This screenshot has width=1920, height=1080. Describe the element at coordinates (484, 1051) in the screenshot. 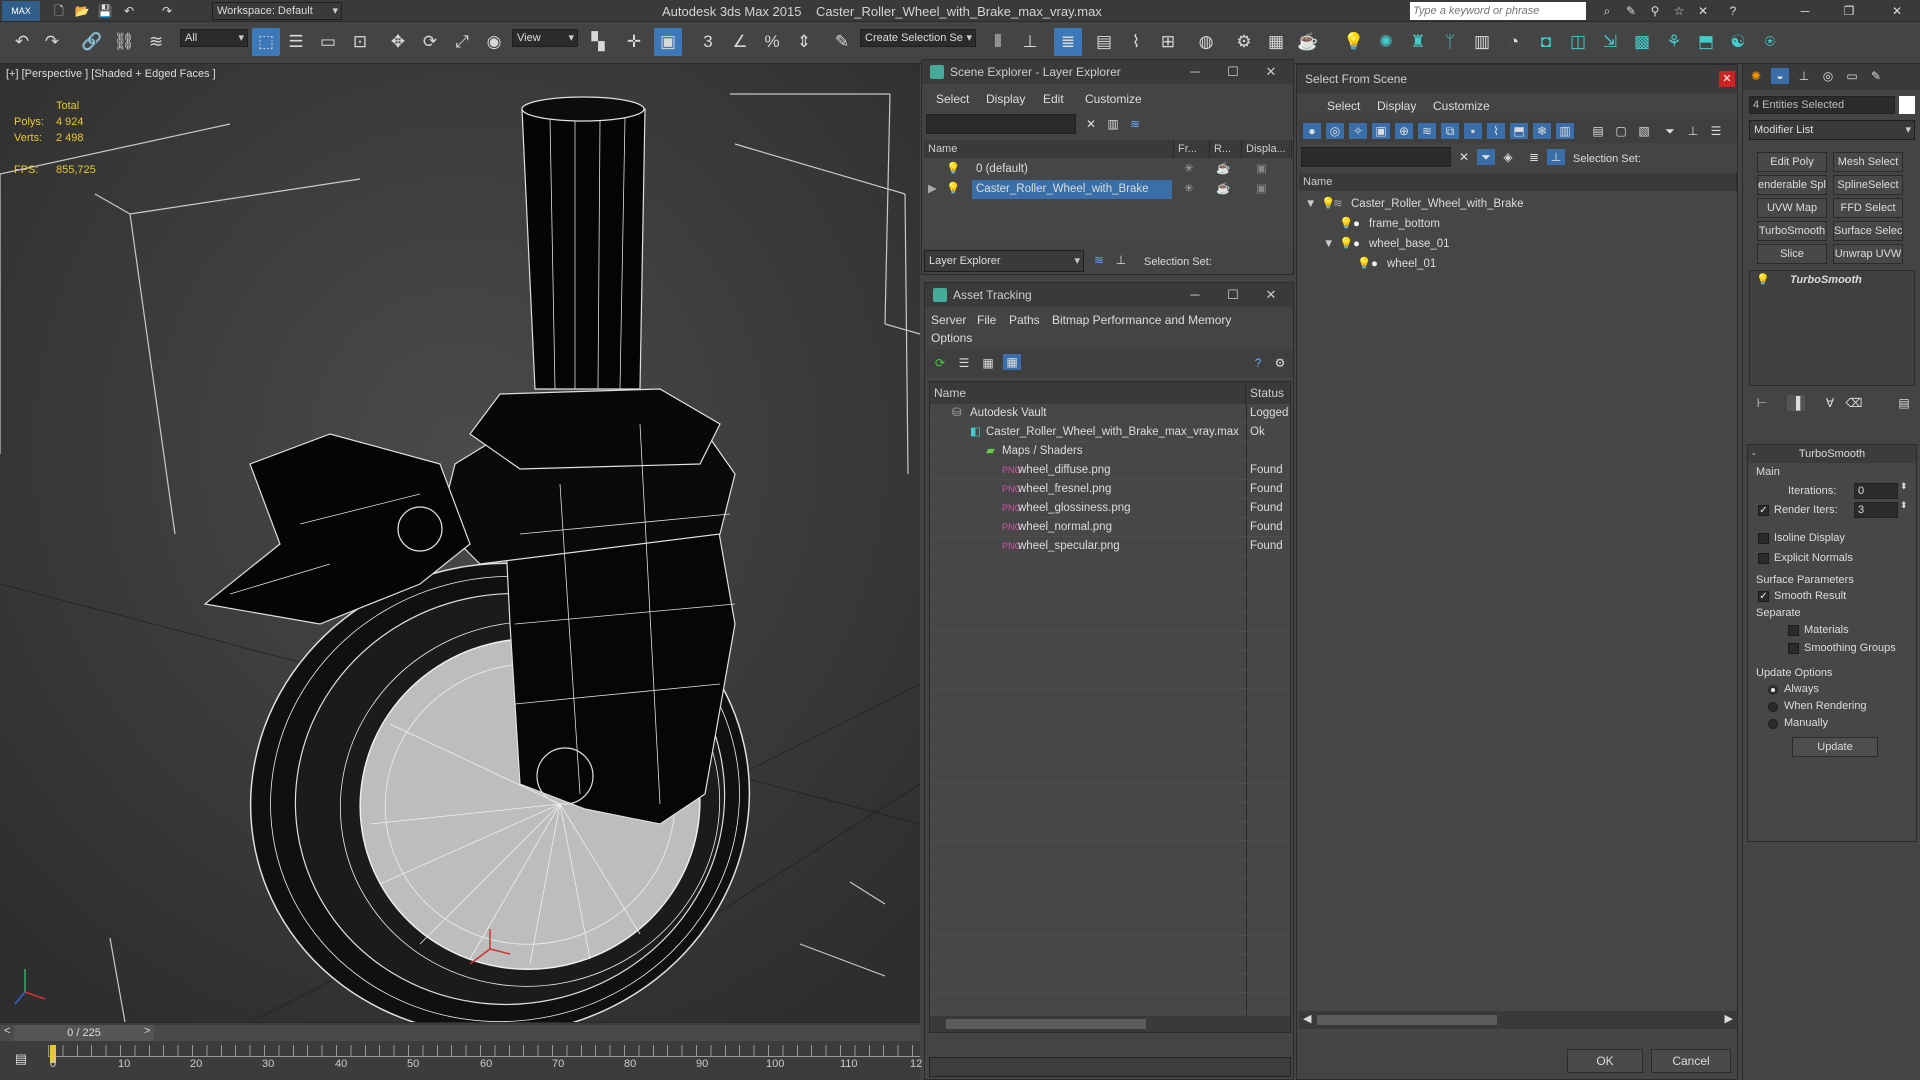

I see `timeline-ruler` at that location.